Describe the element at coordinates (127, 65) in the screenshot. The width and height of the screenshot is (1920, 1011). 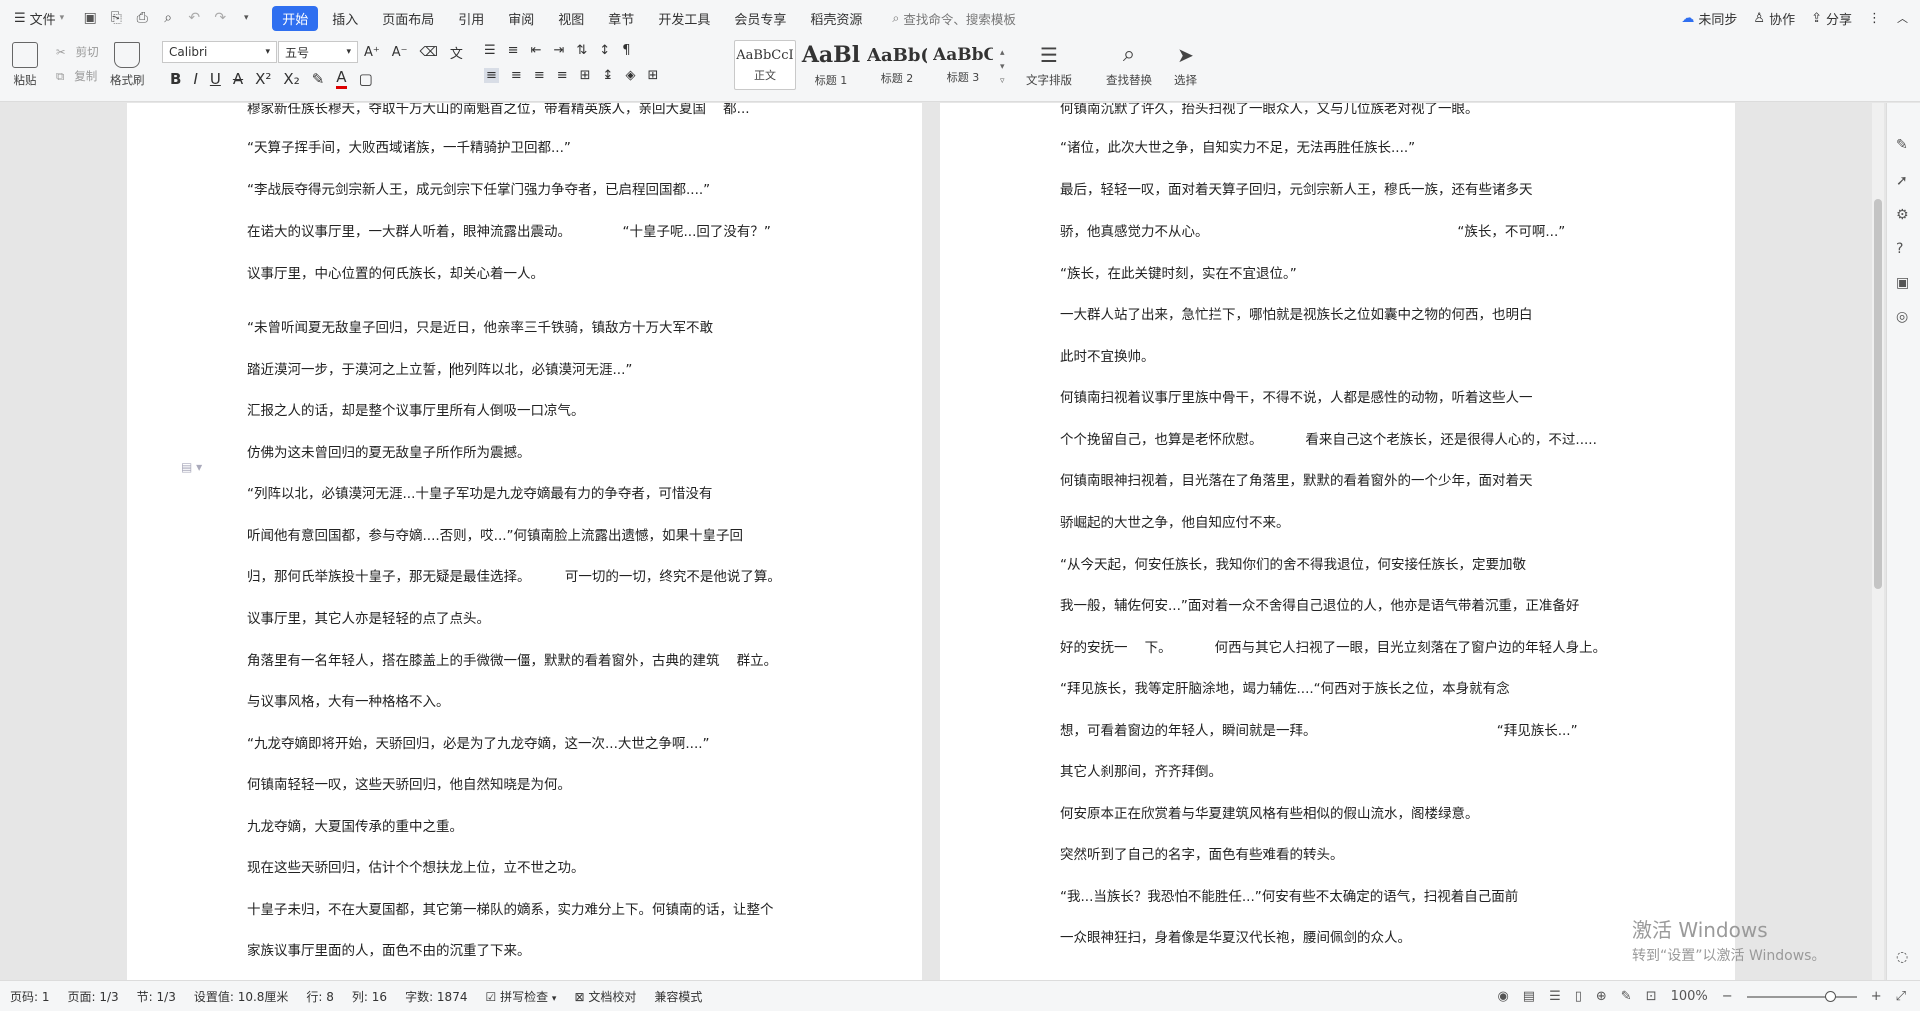
I see `format-painter-button: 格式刷` at that location.